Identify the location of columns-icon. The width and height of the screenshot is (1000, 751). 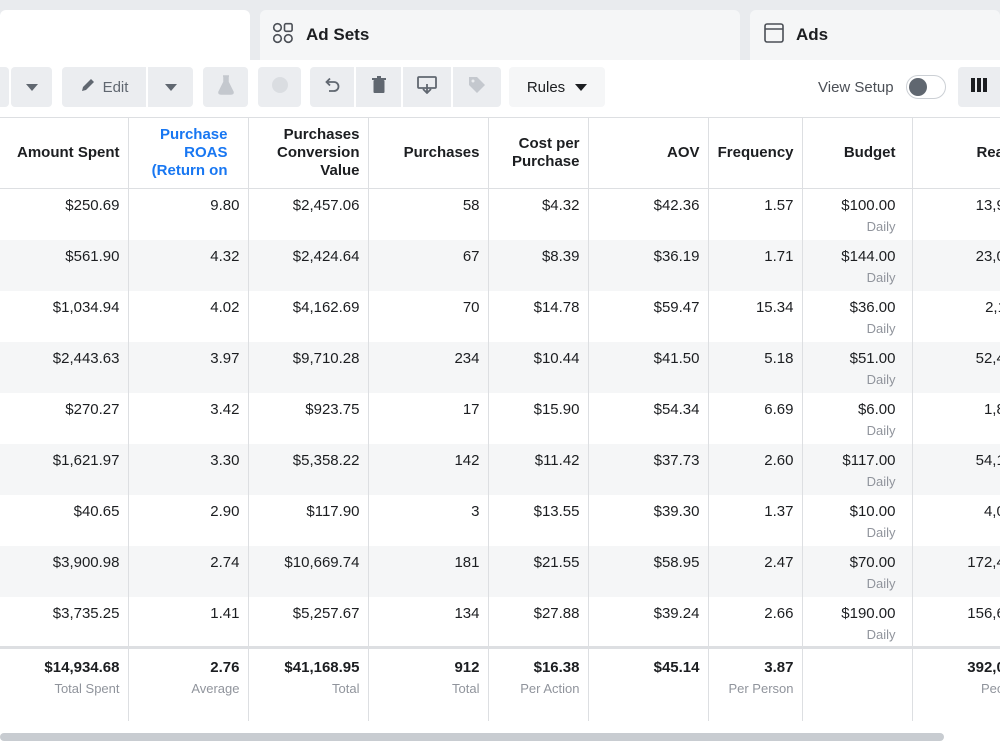
(979, 87).